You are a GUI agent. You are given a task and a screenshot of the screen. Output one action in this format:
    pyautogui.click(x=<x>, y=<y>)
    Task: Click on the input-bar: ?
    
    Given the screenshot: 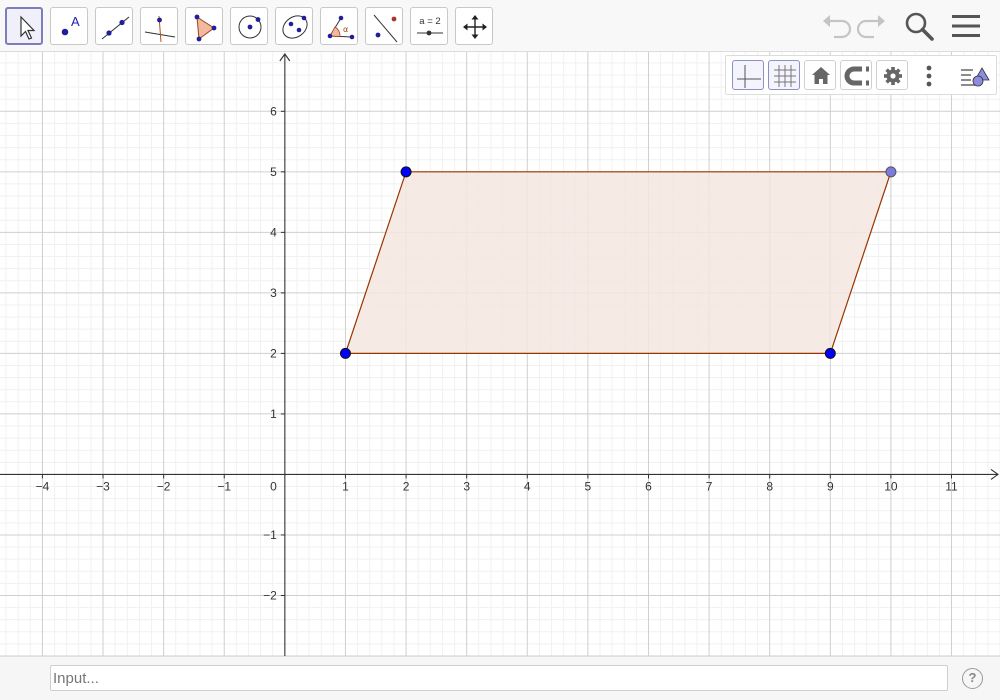 What is the action you would take?
    pyautogui.click(x=500, y=678)
    